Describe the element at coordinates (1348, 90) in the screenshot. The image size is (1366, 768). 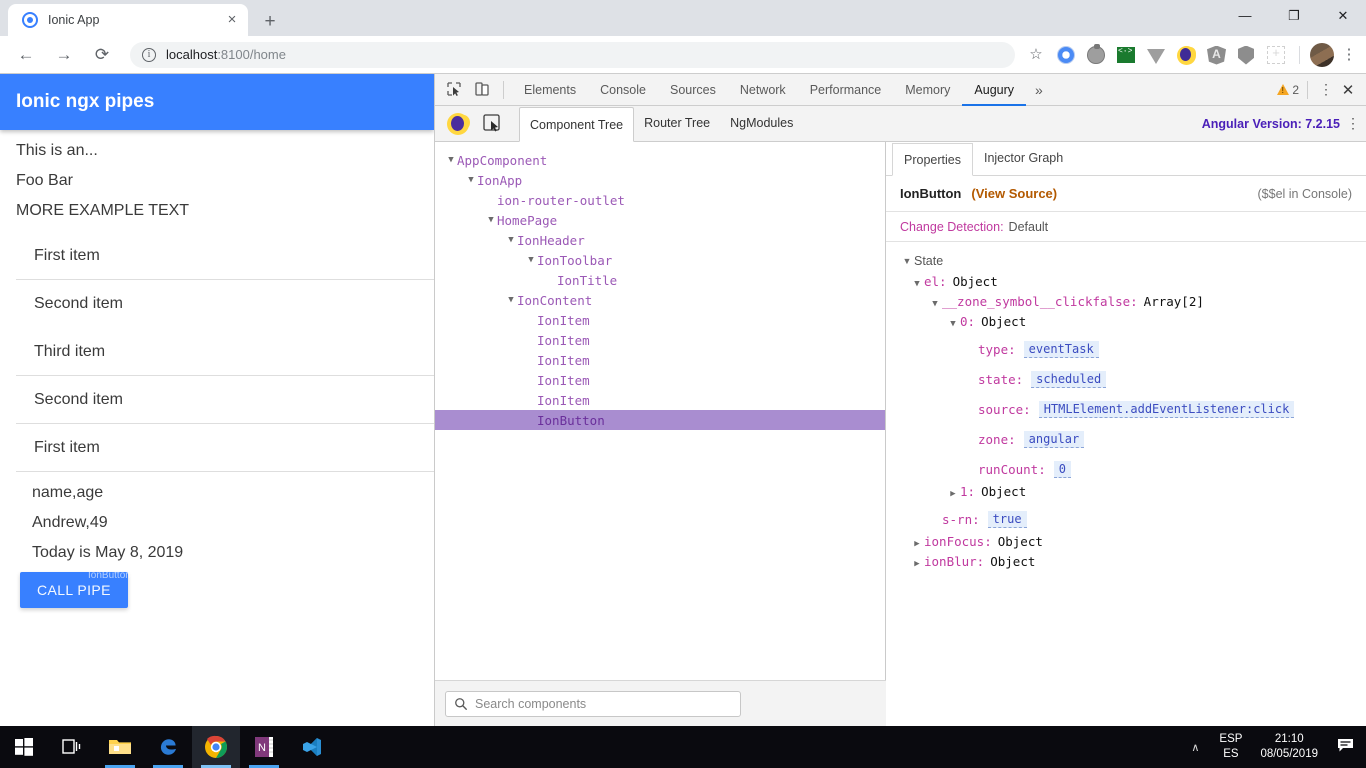
I see `devtools-close-icon: ✕` at that location.